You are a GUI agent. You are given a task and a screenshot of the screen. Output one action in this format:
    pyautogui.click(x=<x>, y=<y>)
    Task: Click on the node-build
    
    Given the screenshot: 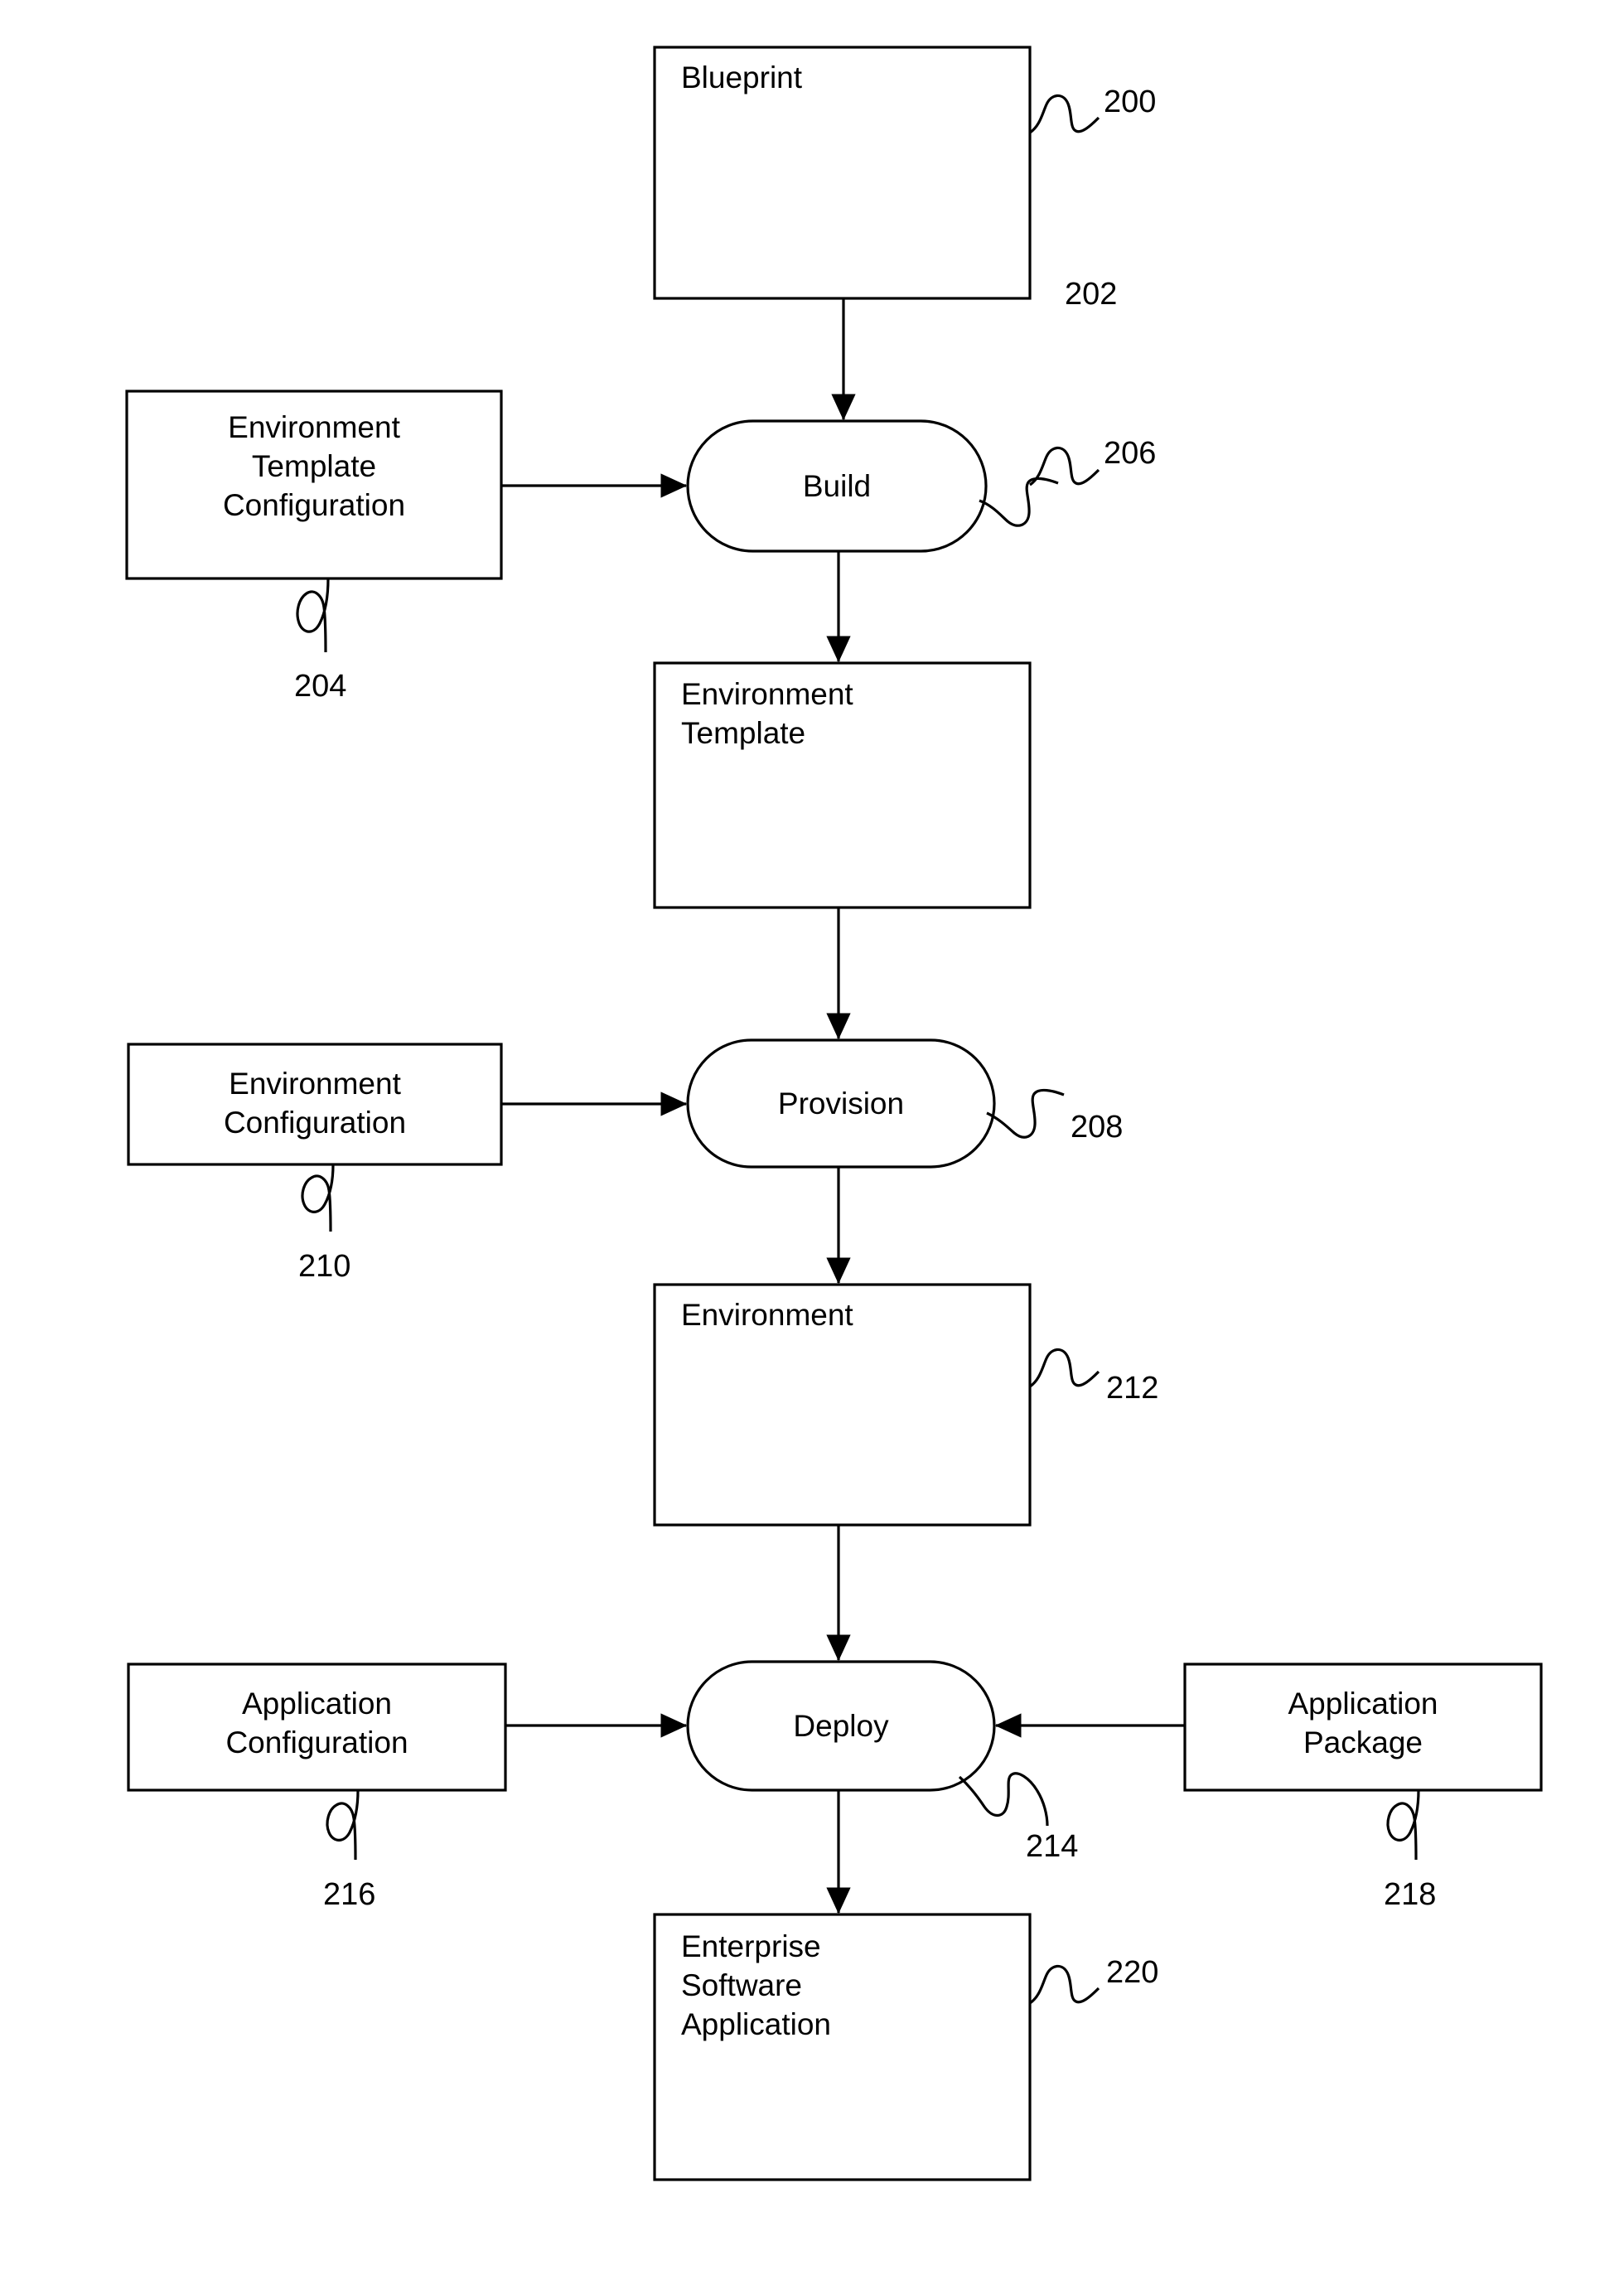 What is the action you would take?
    pyautogui.click(x=837, y=486)
    